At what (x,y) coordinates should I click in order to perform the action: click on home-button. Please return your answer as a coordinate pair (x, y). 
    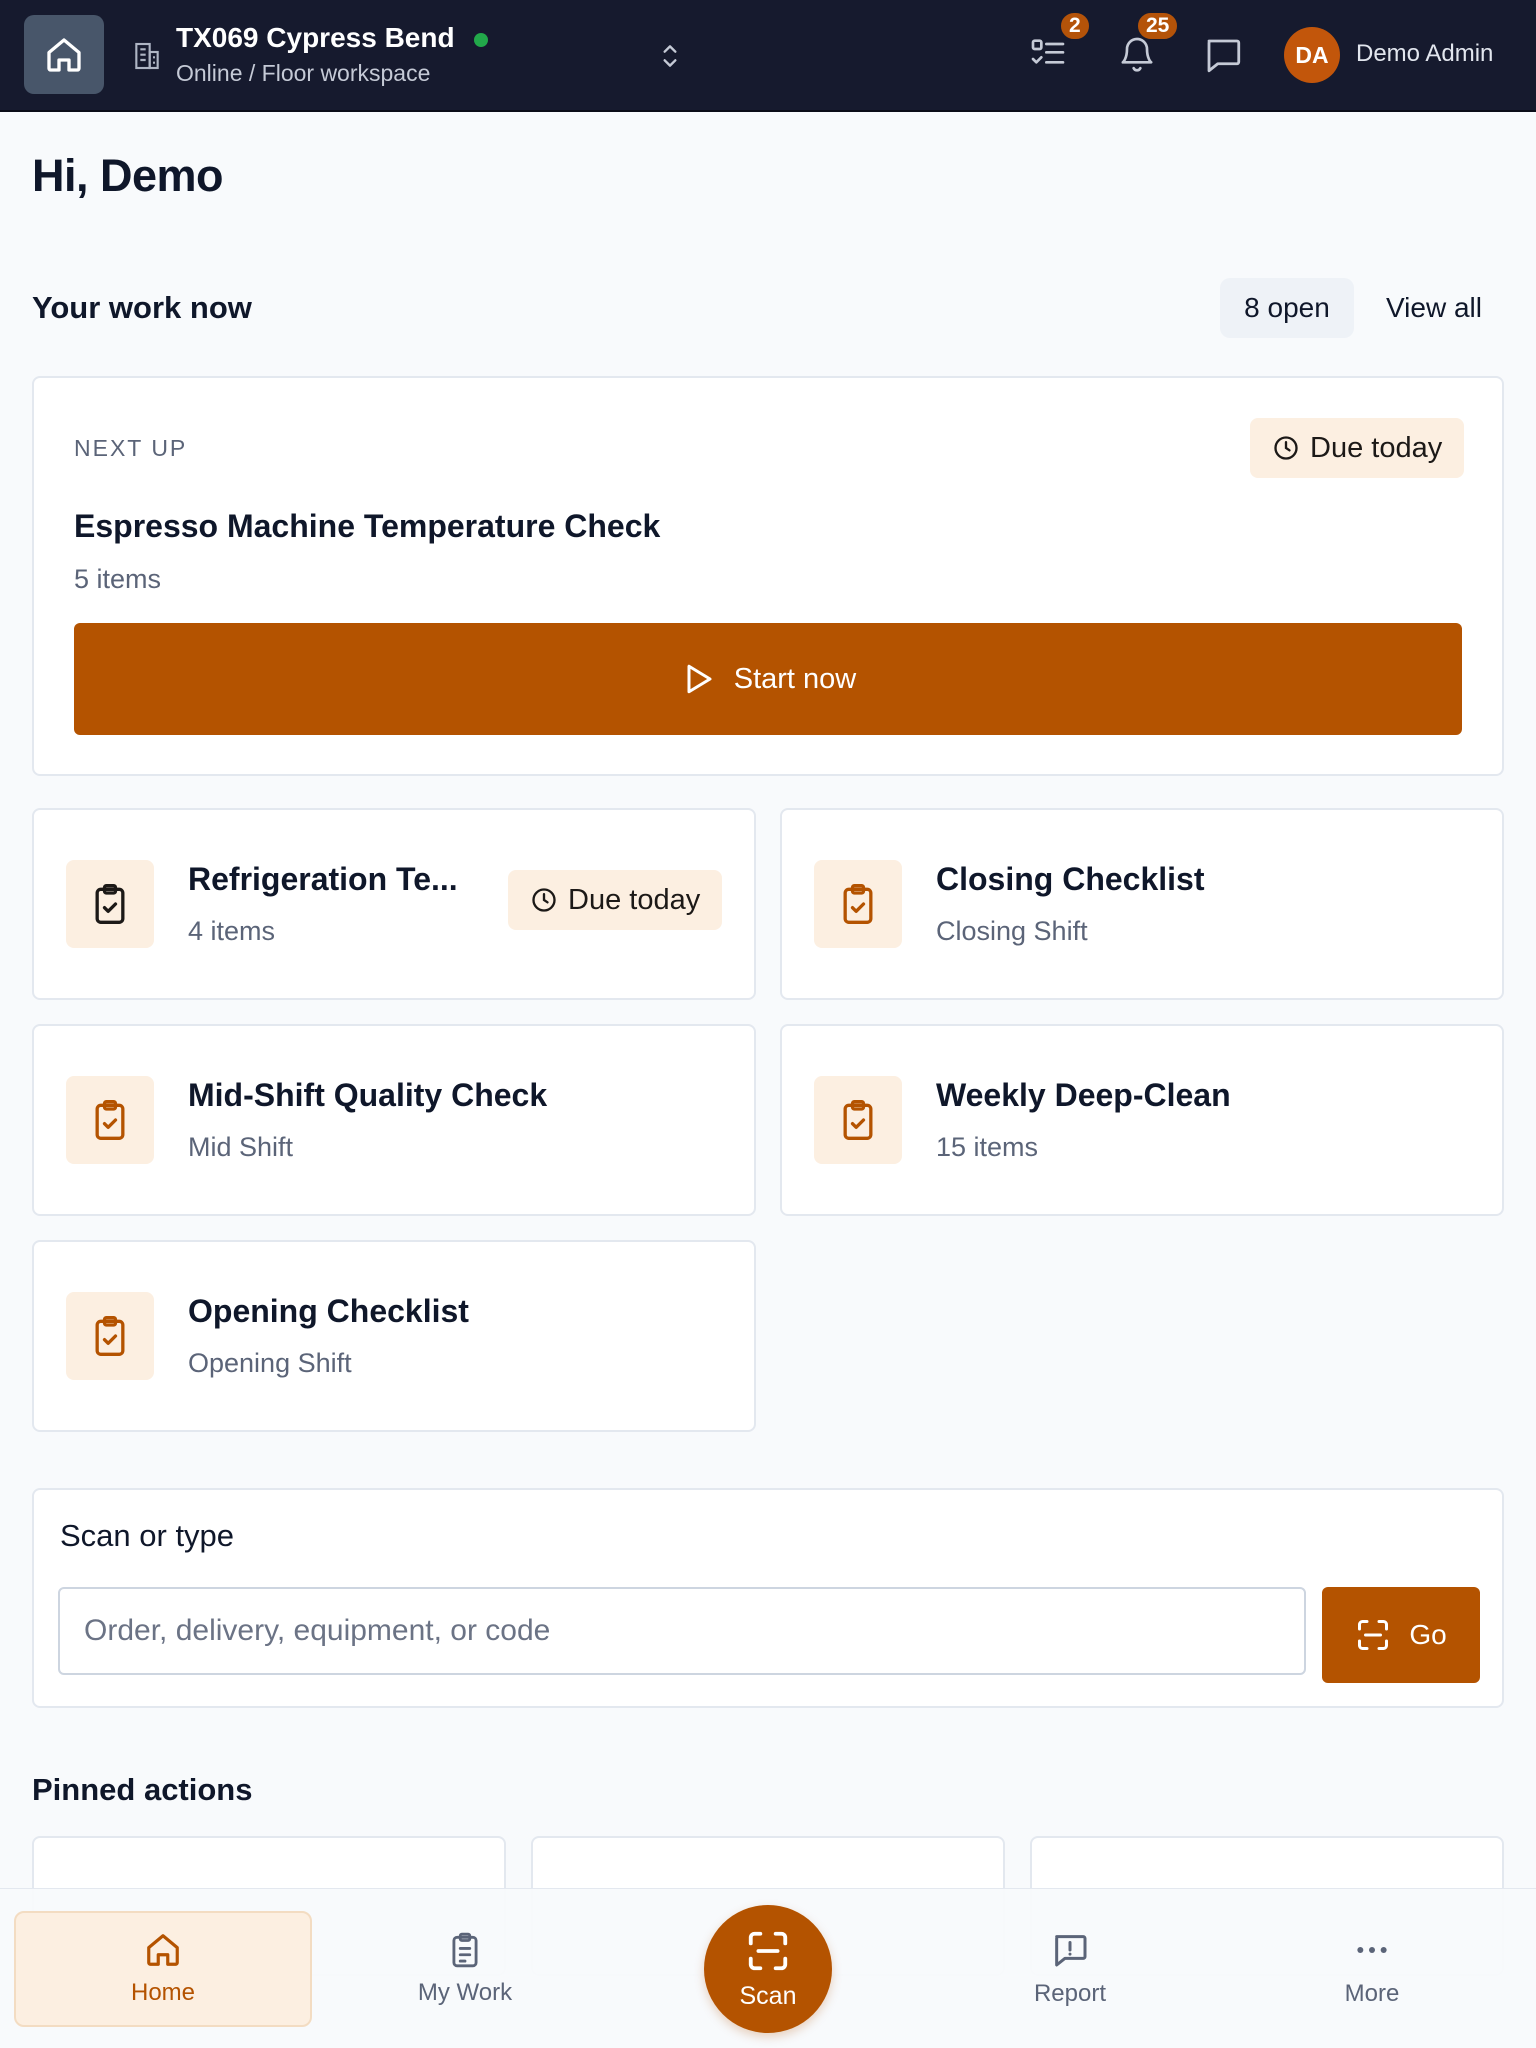
    Looking at the image, I should click on (64, 54).